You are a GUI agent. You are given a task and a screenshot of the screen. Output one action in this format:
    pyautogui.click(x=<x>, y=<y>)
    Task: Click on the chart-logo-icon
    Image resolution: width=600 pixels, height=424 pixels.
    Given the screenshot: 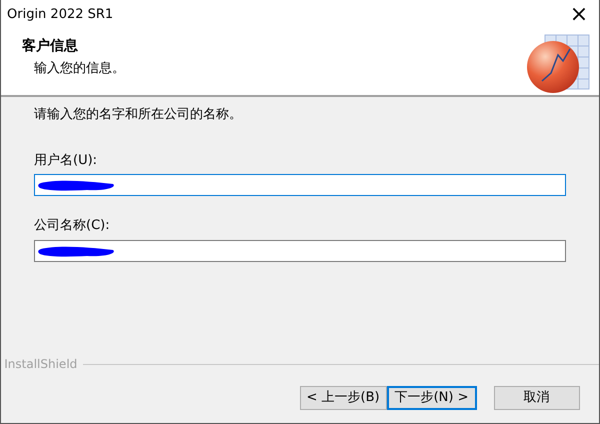 What is the action you would take?
    pyautogui.click(x=558, y=64)
    